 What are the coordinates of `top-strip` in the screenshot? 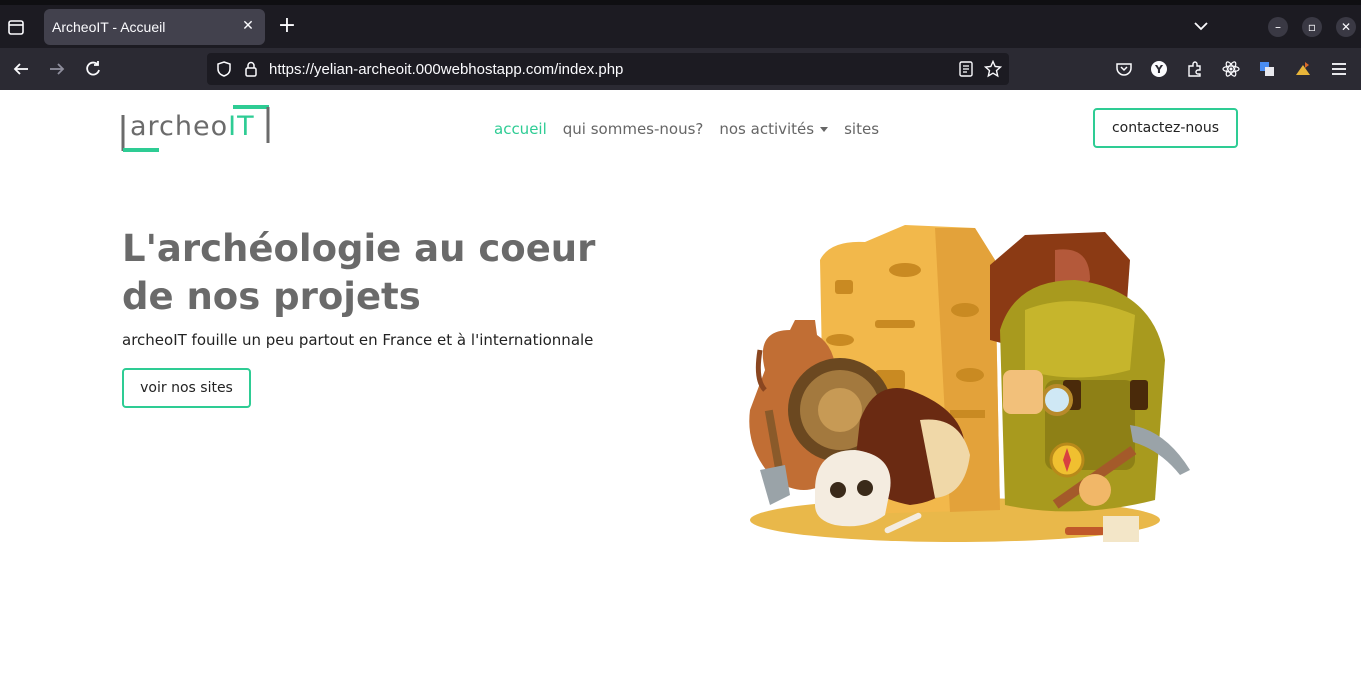 It's located at (680, 2).